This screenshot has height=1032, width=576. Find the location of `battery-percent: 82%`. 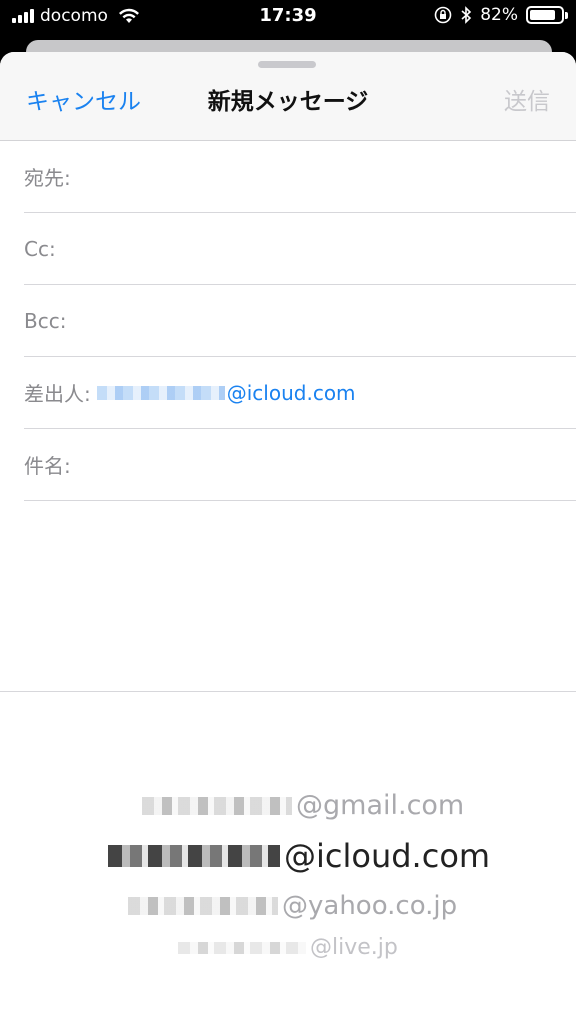

battery-percent: 82% is located at coordinates (499, 15).